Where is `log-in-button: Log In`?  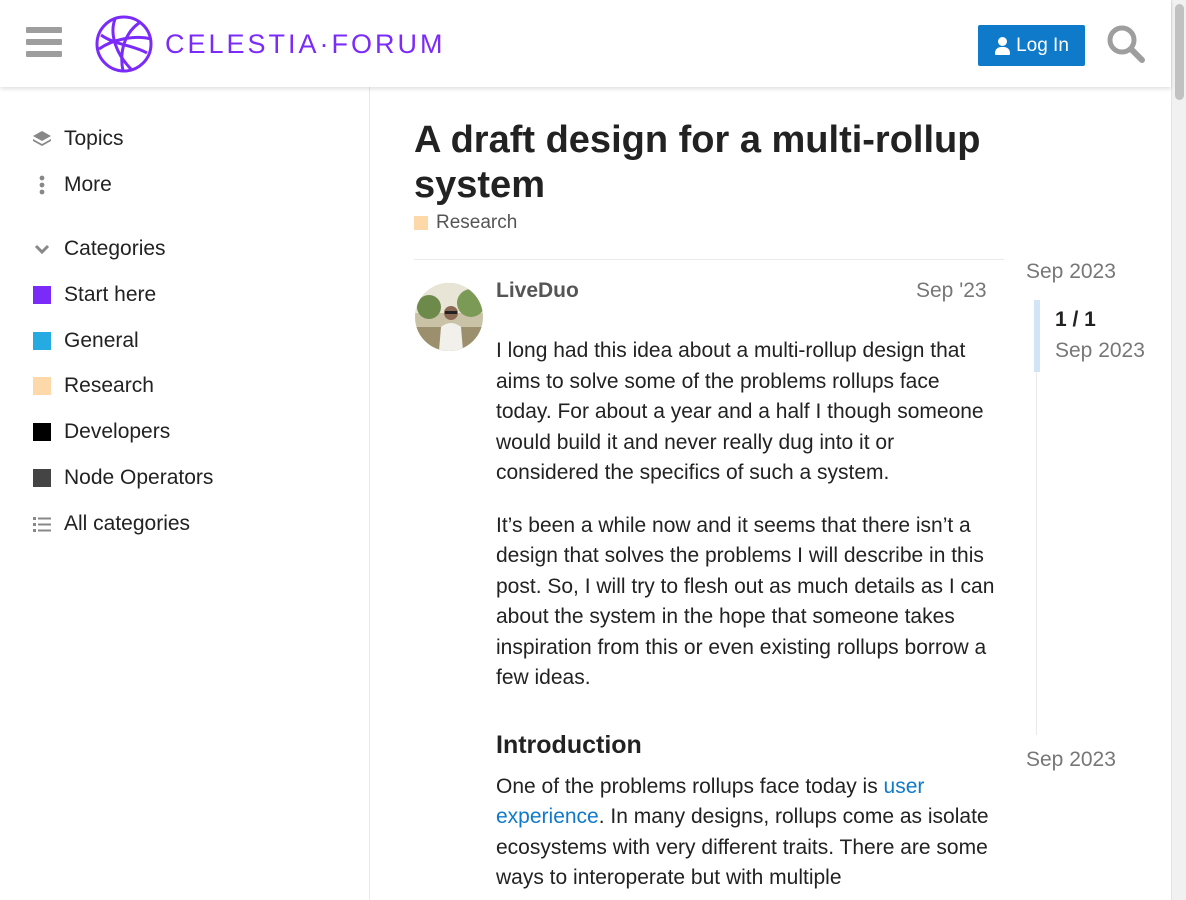 log-in-button: Log In is located at coordinates (1031, 45).